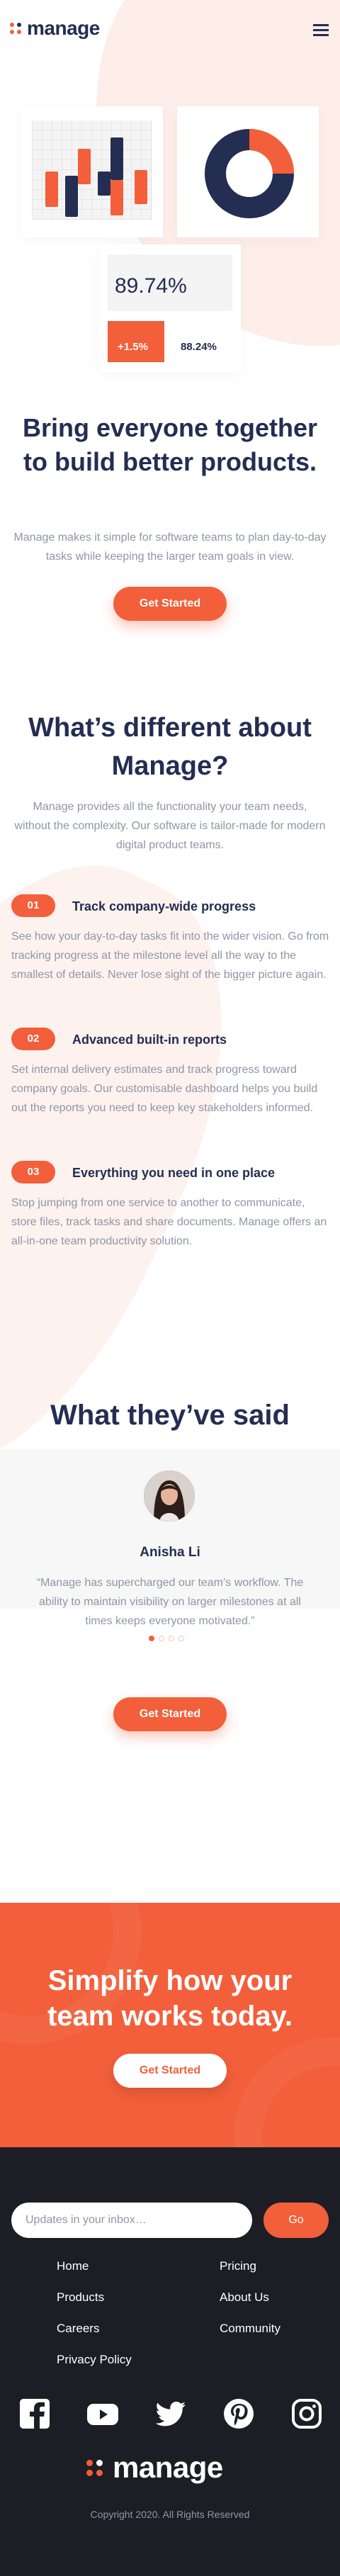 The height and width of the screenshot is (2576, 340). What do you see at coordinates (170, 308) in the screenshot?
I see `percent-card: 89.74% +1.5% 88.24%` at bounding box center [170, 308].